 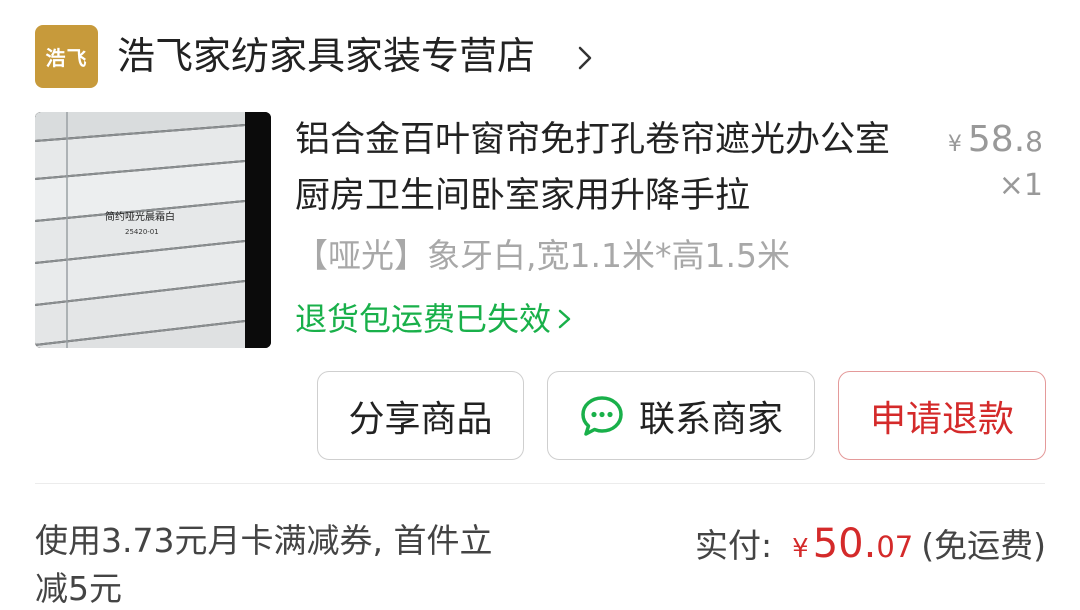 I want to click on price-integer: 58., so click(x=996, y=139).